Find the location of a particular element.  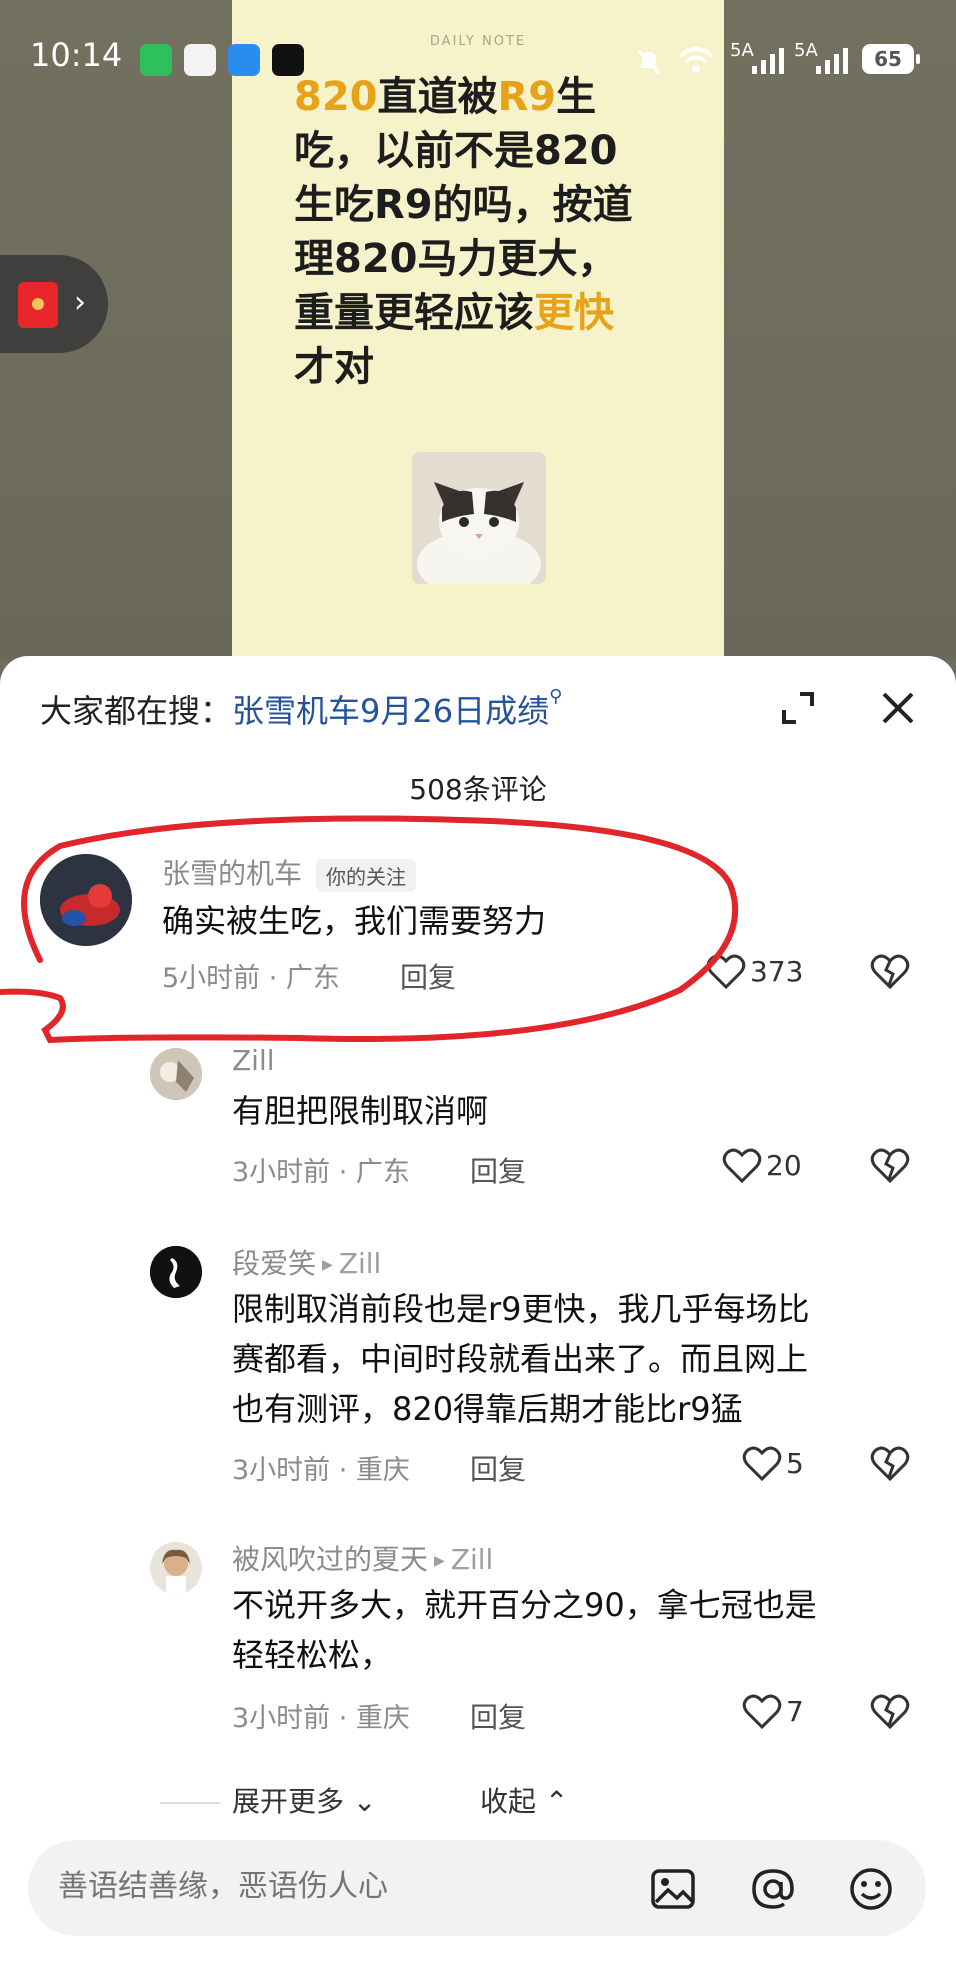

comment-author: 张雪的机车 is located at coordinates (232, 873).